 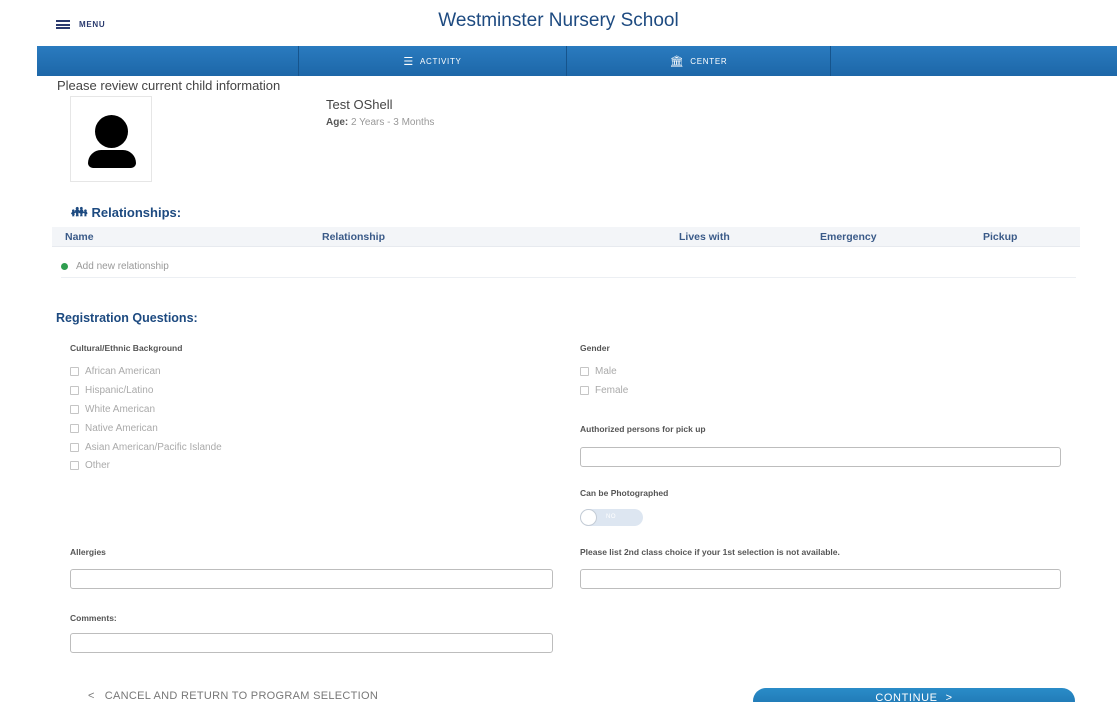 What do you see at coordinates (88, 552) in the screenshot?
I see `allergies-label: Allergies` at bounding box center [88, 552].